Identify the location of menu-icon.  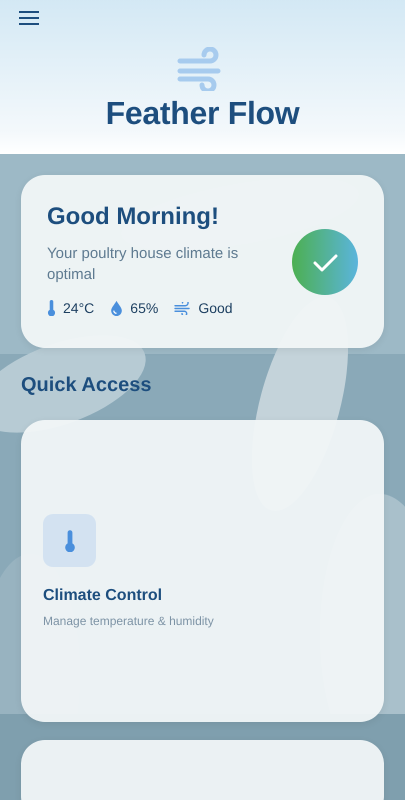
(29, 18).